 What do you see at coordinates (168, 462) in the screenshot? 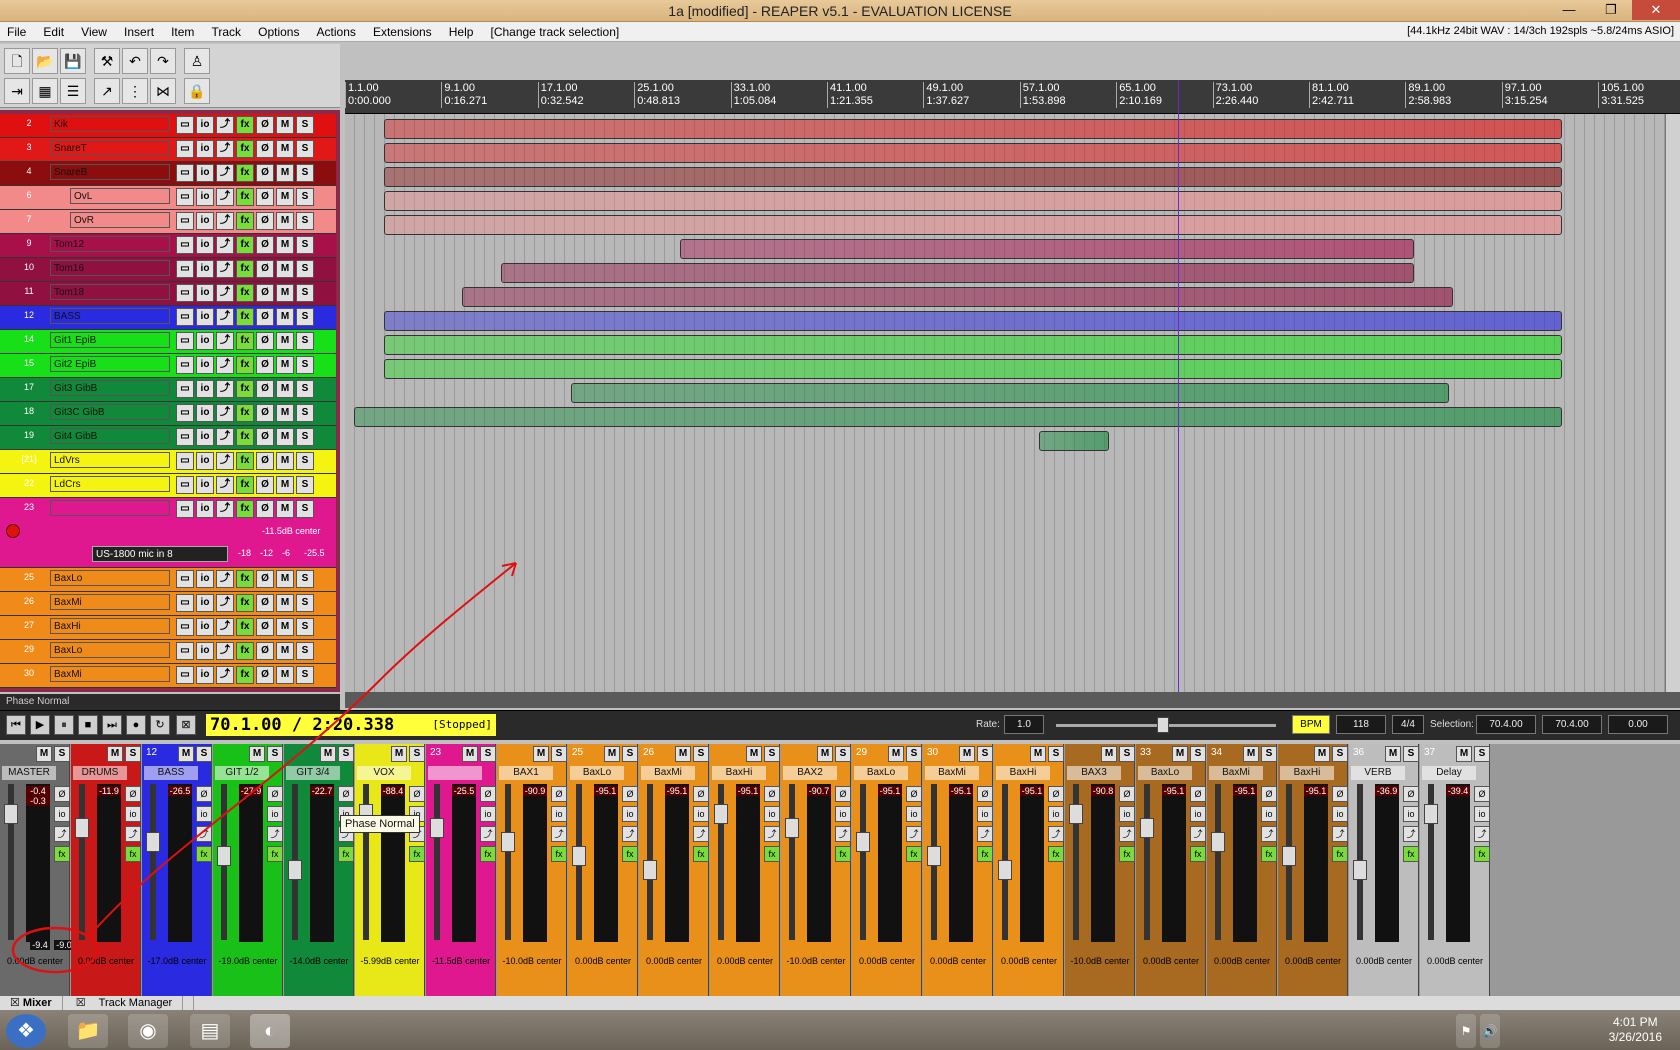
I see `track-row: [21] LdVrs ▭ io ⤴ fx Ø M S` at bounding box center [168, 462].